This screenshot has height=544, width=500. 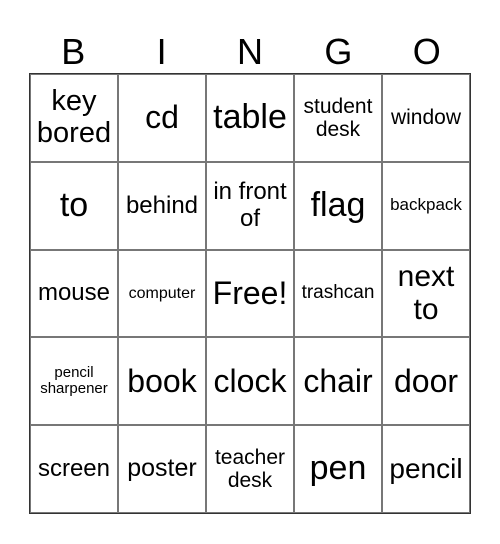 I want to click on bingo-cell: pencil sharpener, so click(x=74, y=381).